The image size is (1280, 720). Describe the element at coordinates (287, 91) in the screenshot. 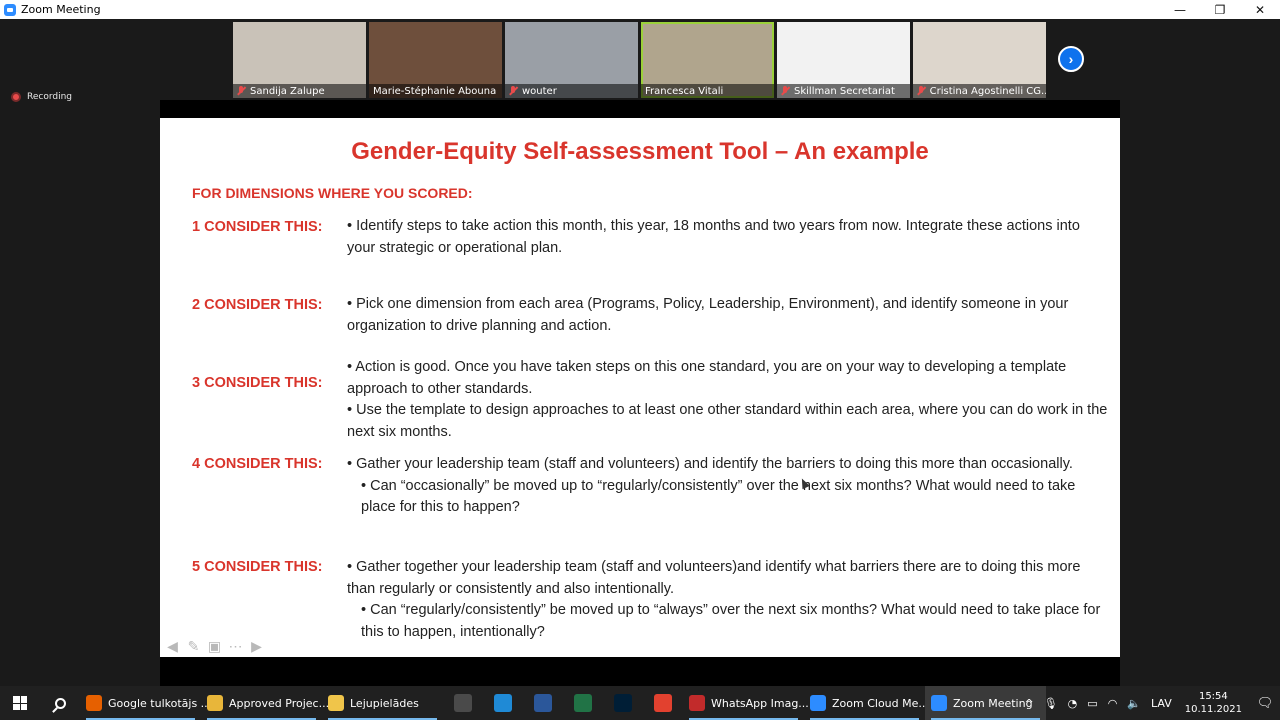

I see `participant-name: Sandija Zalupe` at that location.